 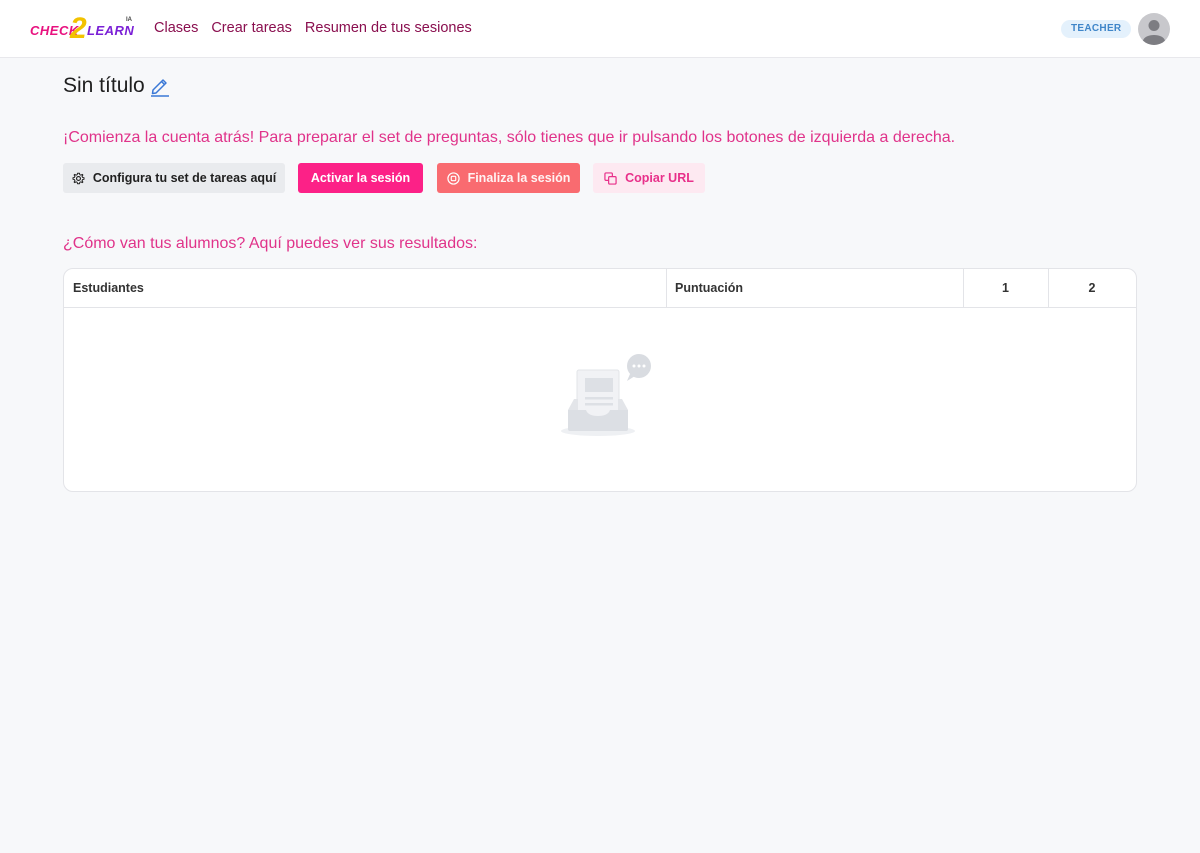 What do you see at coordinates (184, 178) in the screenshot?
I see `configure-tasks-label: Configura tu set de tareas aquí` at bounding box center [184, 178].